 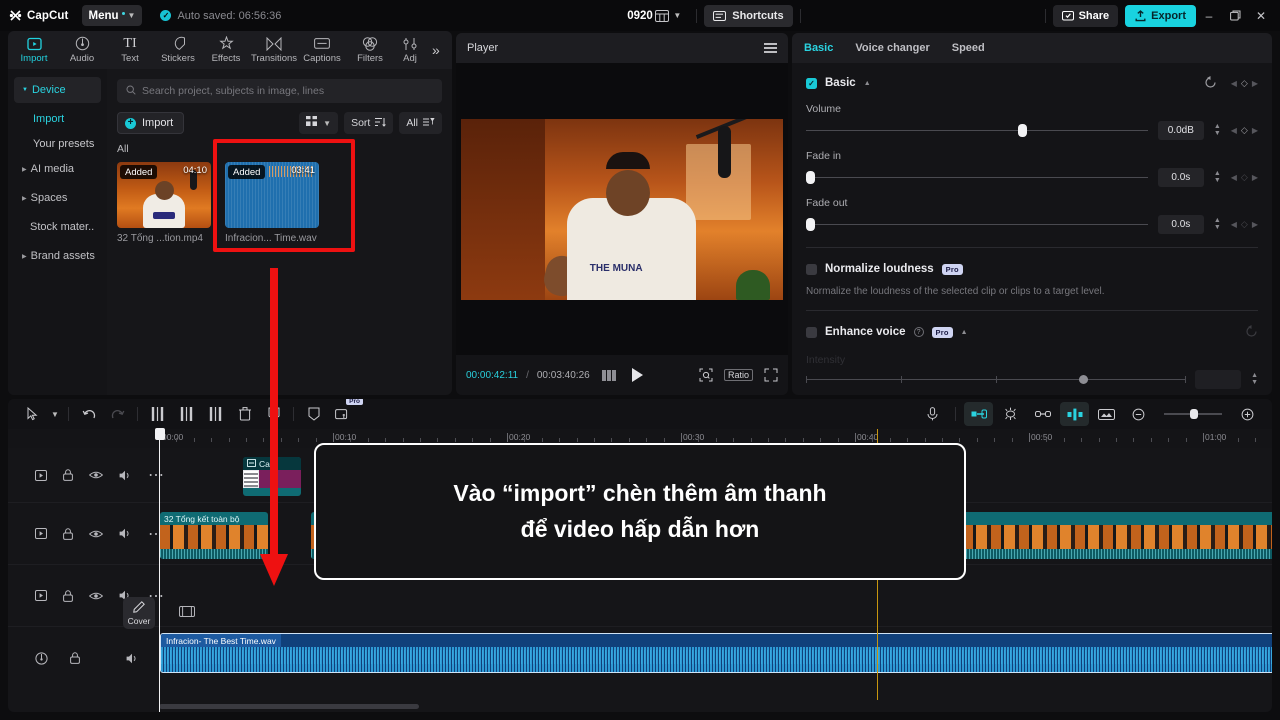 I want to click on zoom-out-icon, so click(x=1138, y=414).